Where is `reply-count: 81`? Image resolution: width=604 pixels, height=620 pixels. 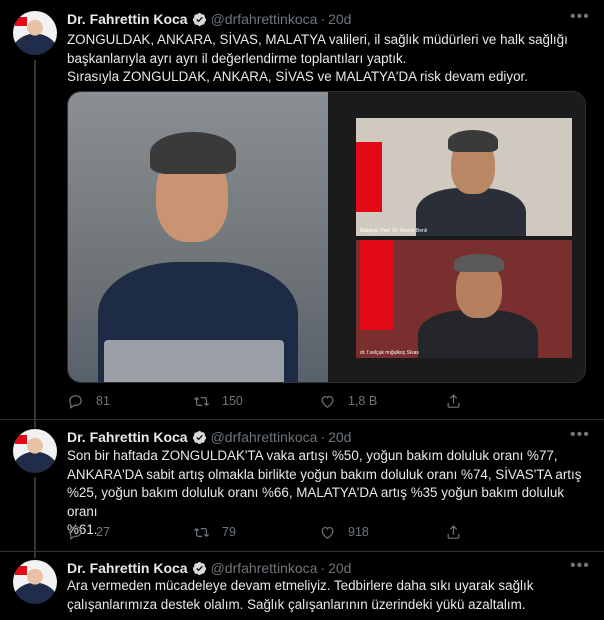
reply-count: 81 is located at coordinates (103, 401).